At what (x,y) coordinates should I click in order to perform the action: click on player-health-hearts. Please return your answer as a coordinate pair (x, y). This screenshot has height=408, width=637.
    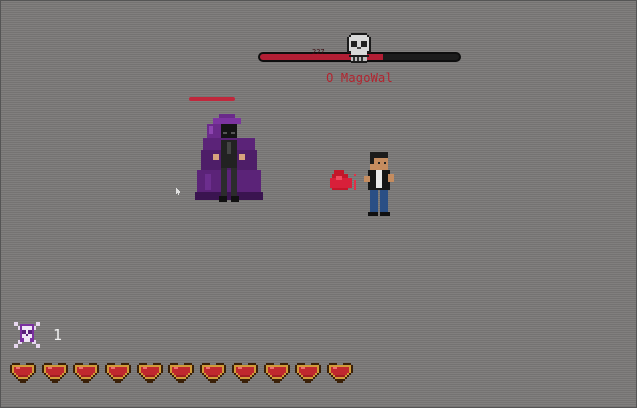
    Looking at the image, I should click on (184, 372).